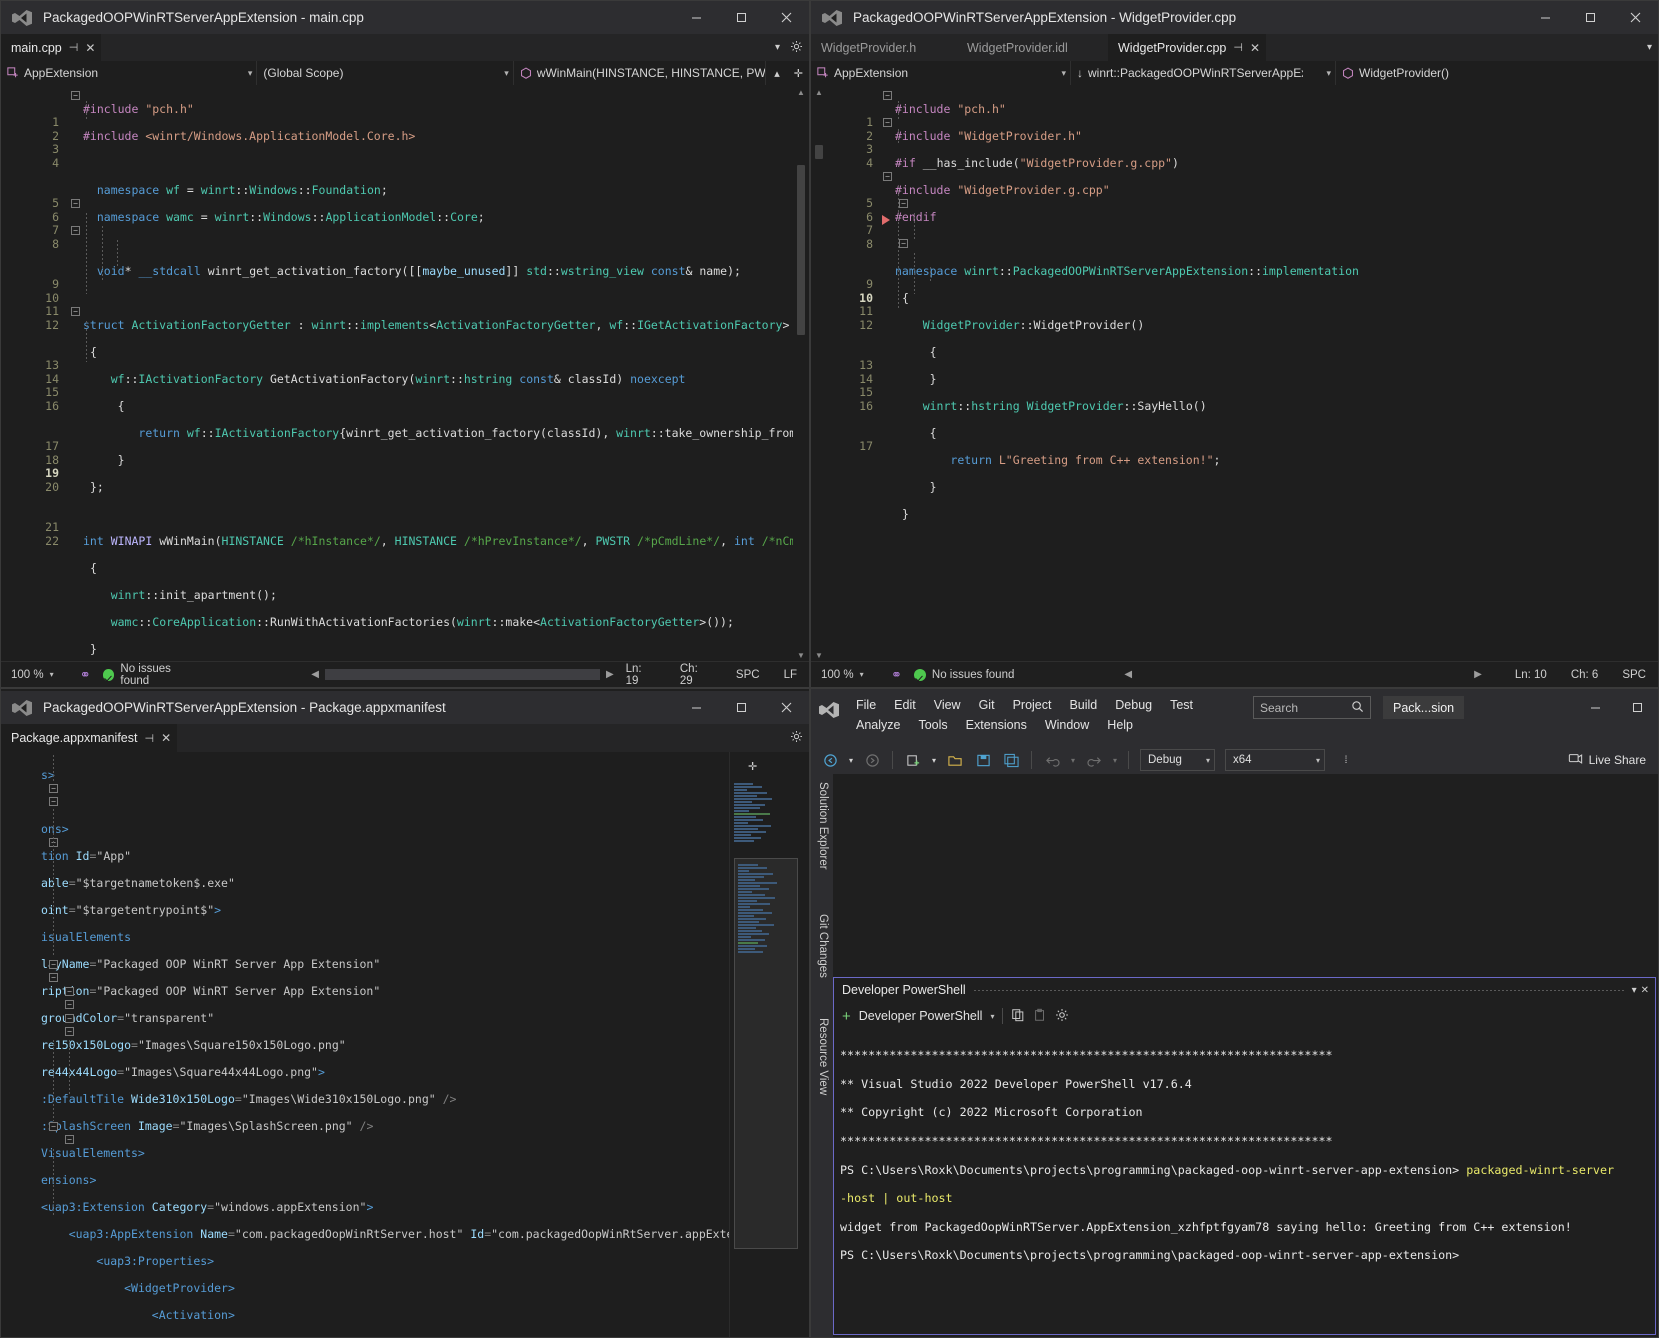 Image resolution: width=1659 pixels, height=1338 pixels. I want to click on sidebar-item-git-changes: Git Changes, so click(822, 956).